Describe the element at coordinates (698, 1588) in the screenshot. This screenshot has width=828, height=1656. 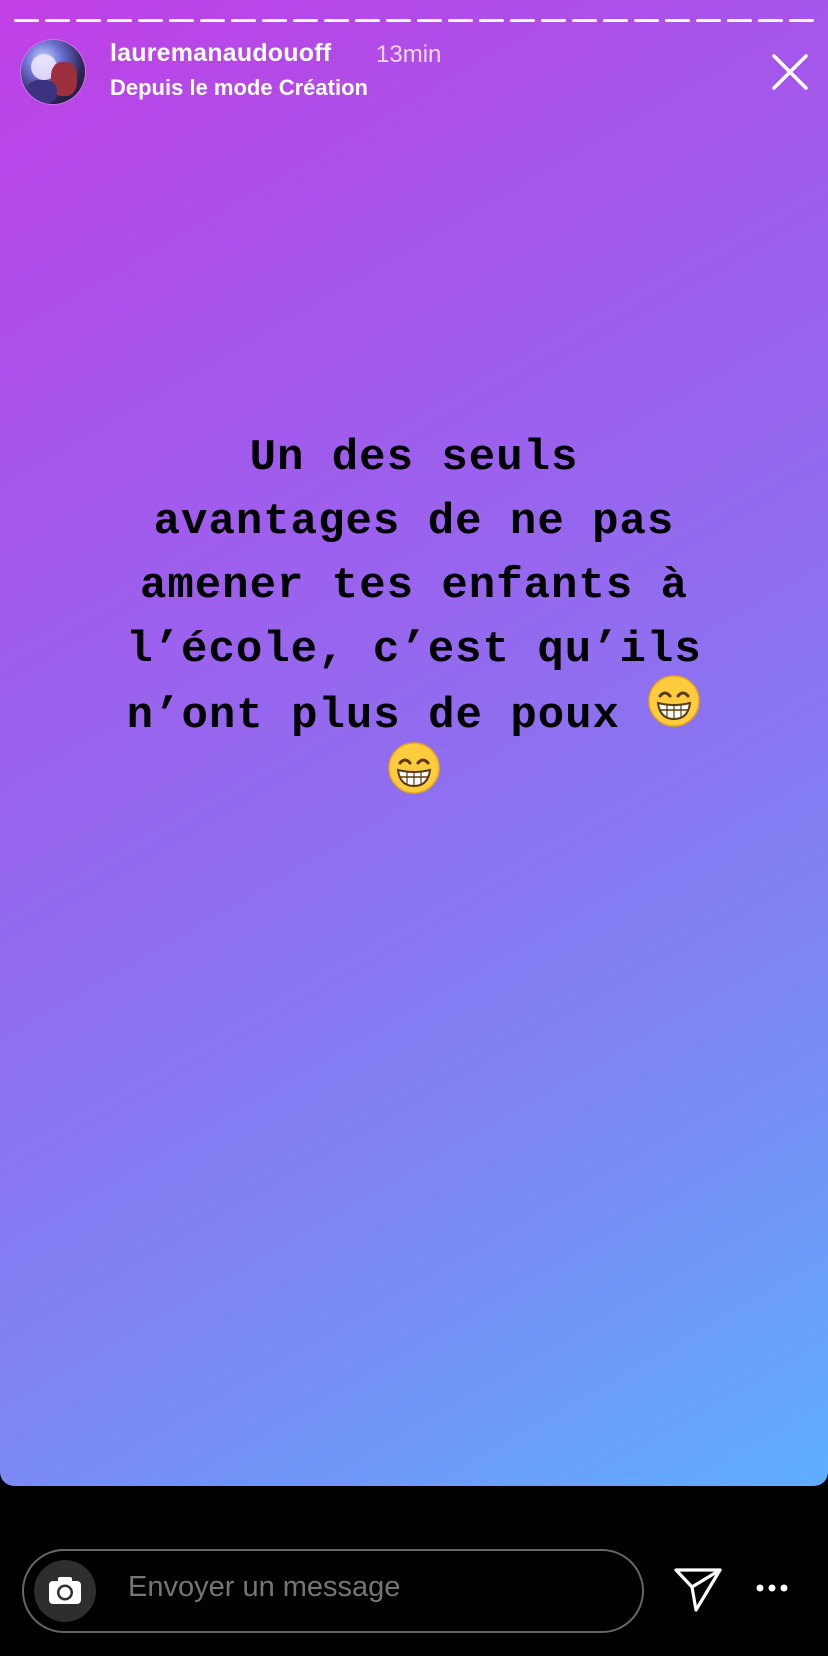
I see `send-icon` at that location.